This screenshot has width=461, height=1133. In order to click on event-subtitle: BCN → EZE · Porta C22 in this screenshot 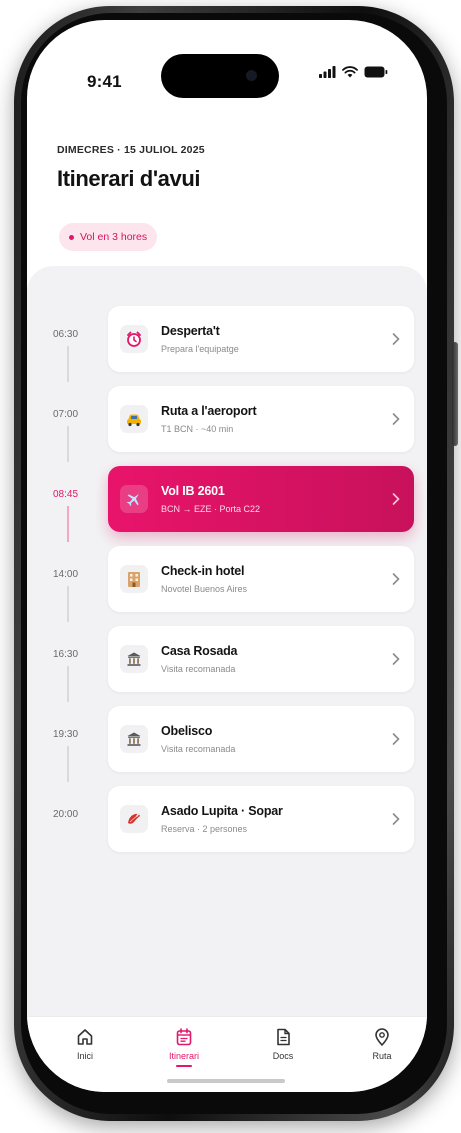, I will do `click(211, 509)`.